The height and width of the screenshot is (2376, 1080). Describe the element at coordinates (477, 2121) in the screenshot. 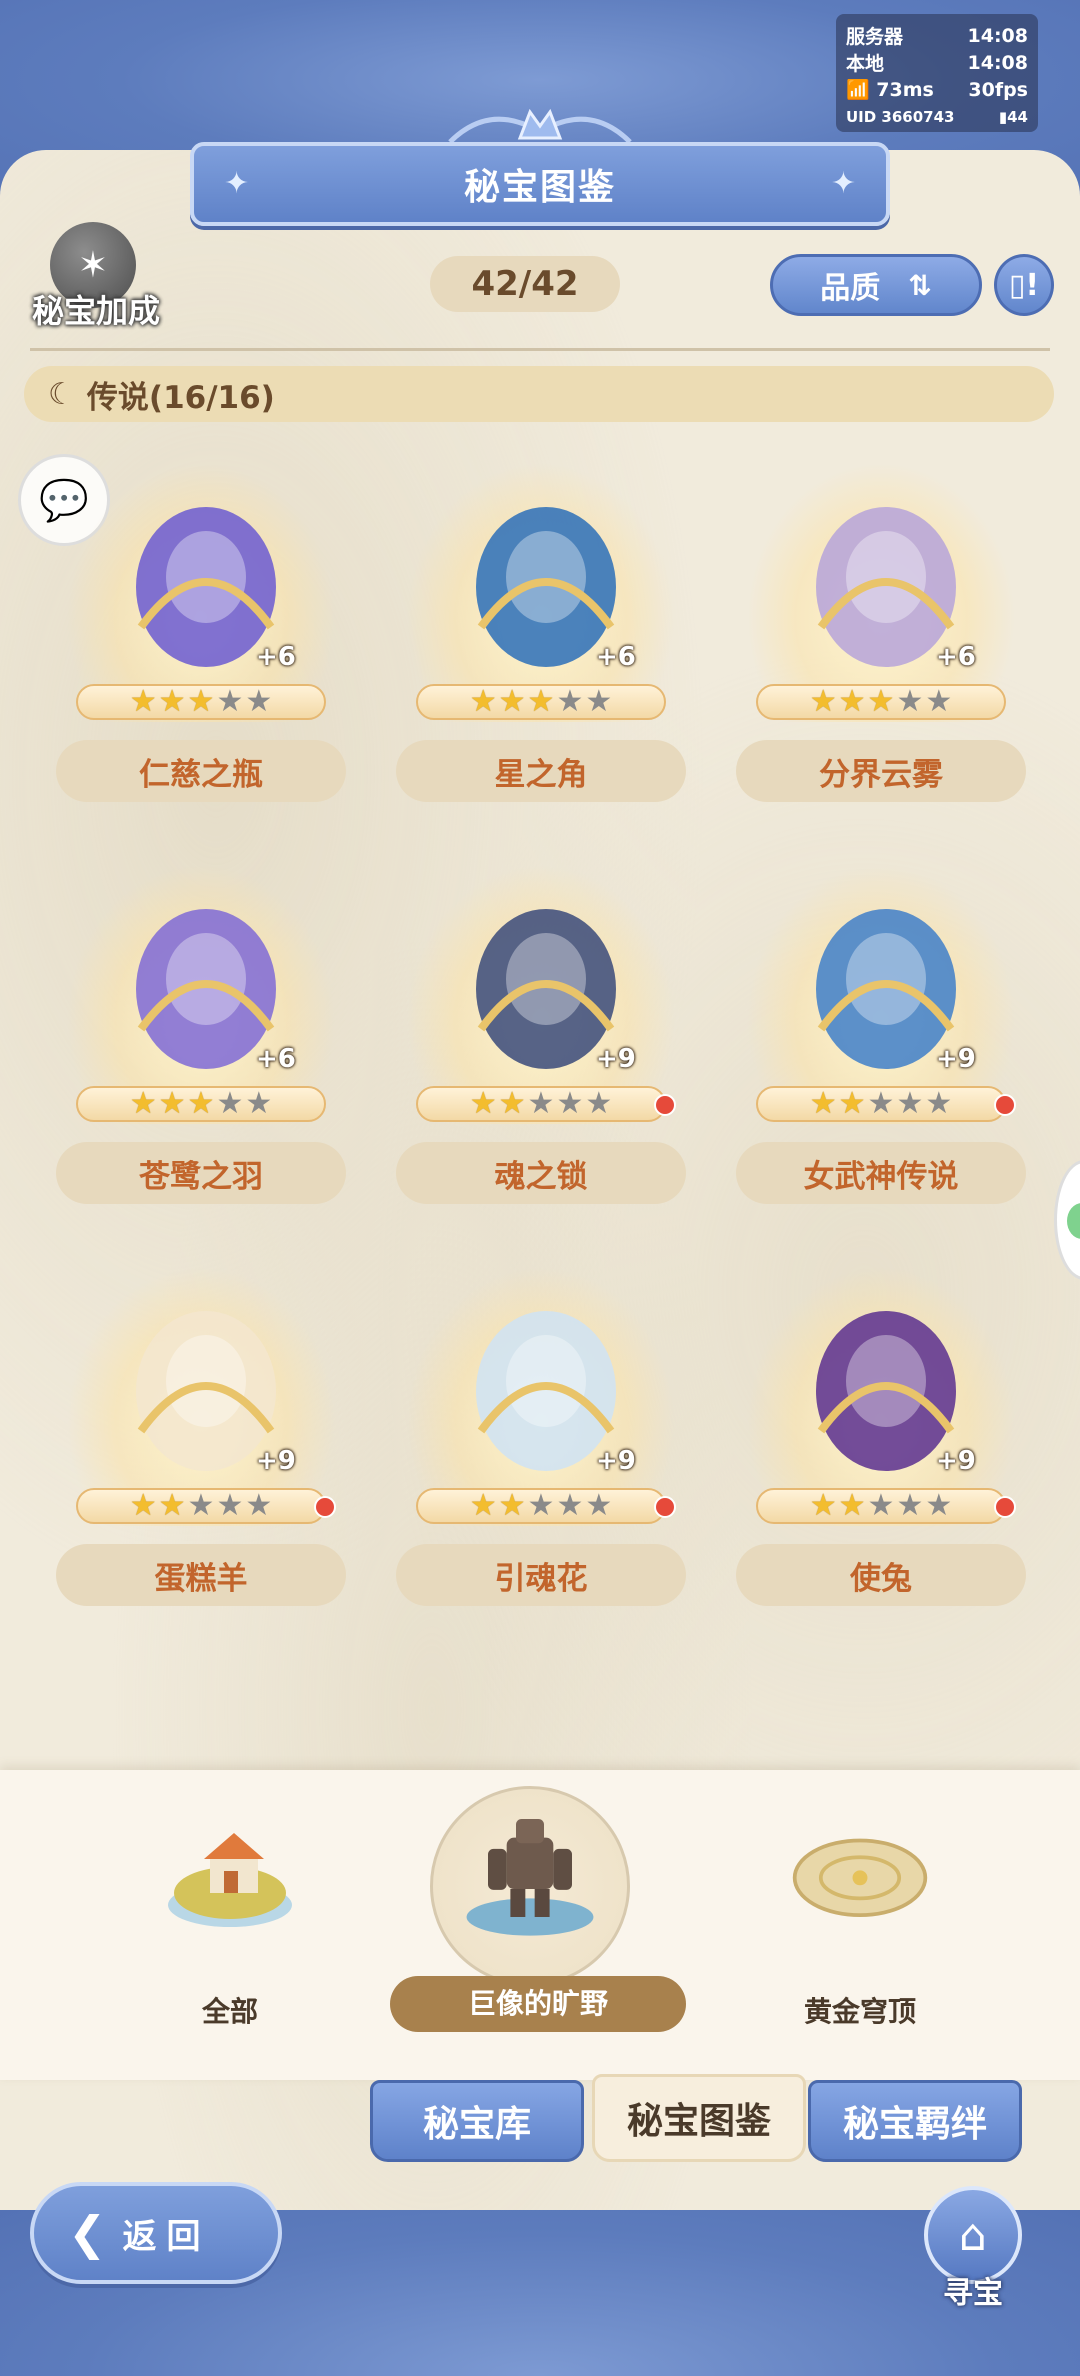

I see `tab-treasure-vault: 秘宝库` at that location.